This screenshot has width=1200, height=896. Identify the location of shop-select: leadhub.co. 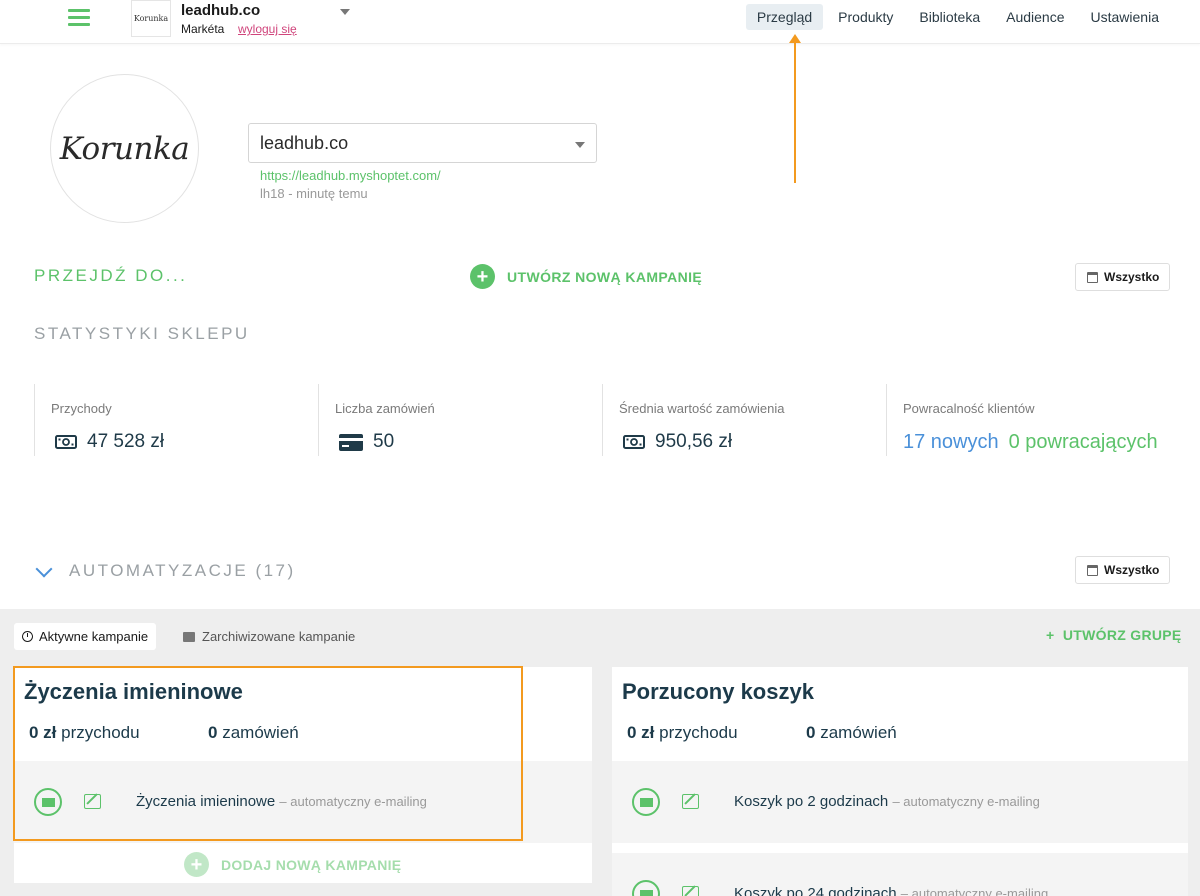
(422, 143).